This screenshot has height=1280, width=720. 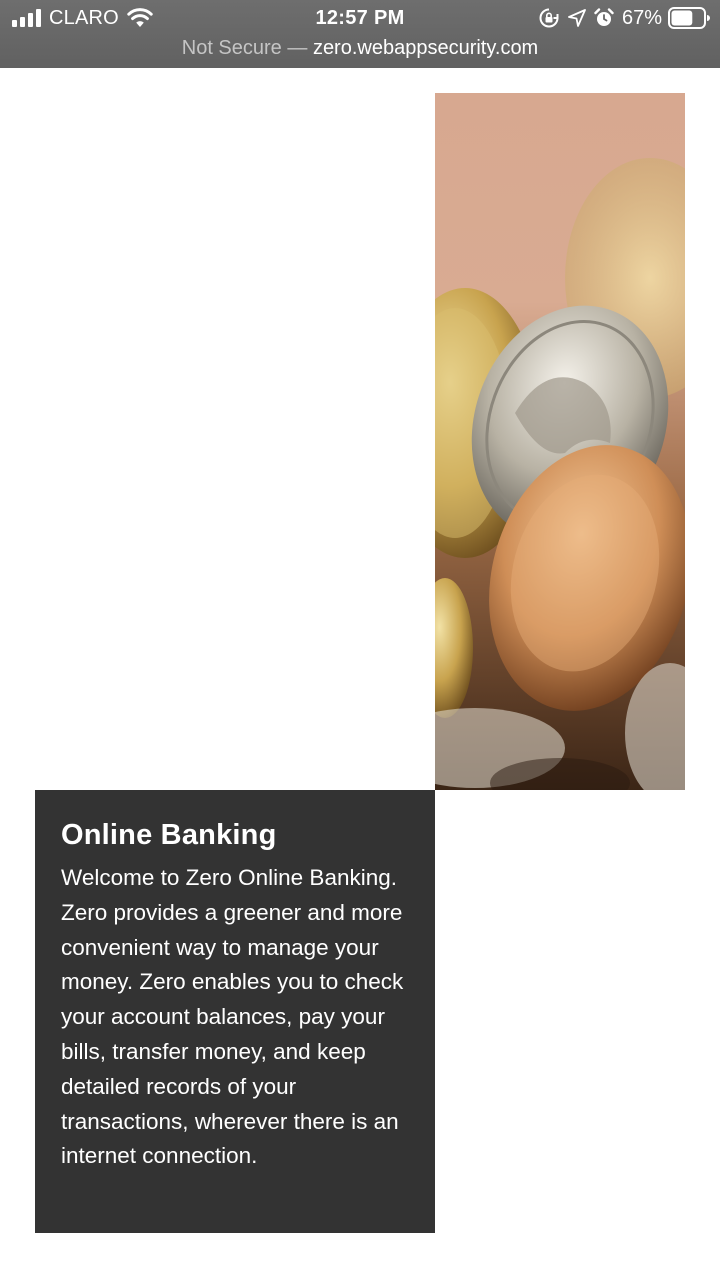 What do you see at coordinates (604, 17) in the screenshot?
I see `alarm-icon` at bounding box center [604, 17].